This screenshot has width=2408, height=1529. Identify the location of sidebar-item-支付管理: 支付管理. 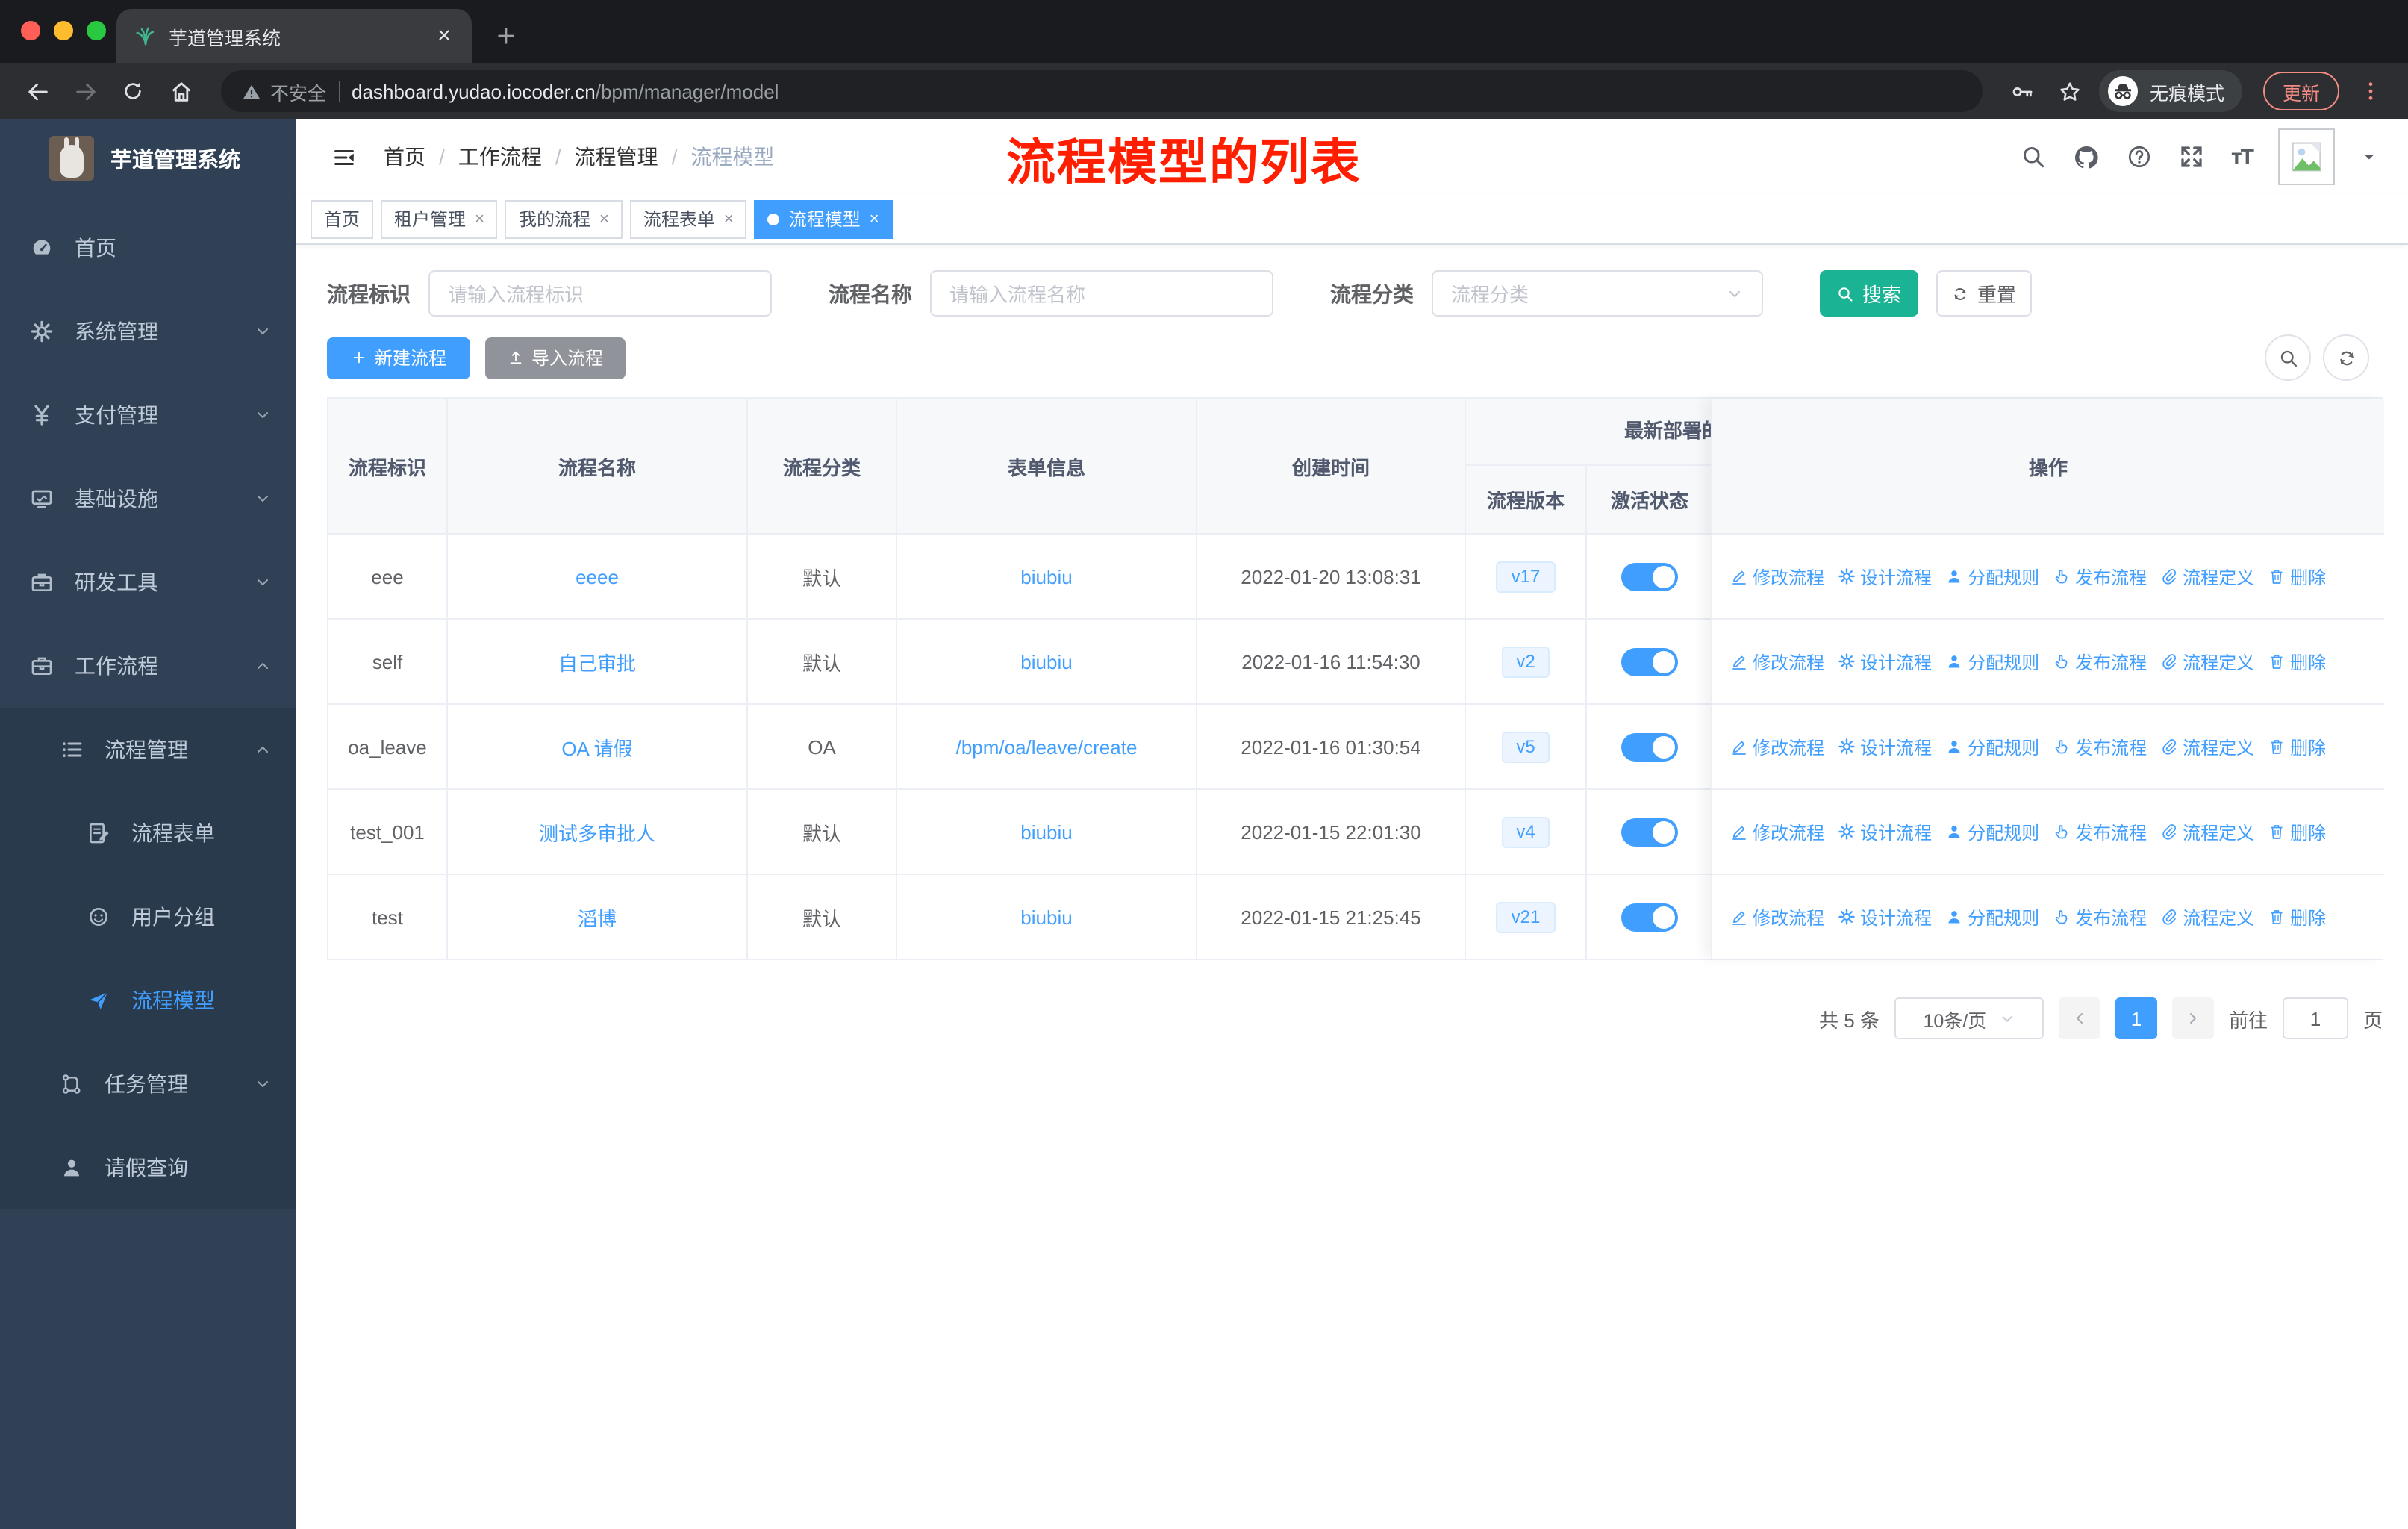
(148, 415).